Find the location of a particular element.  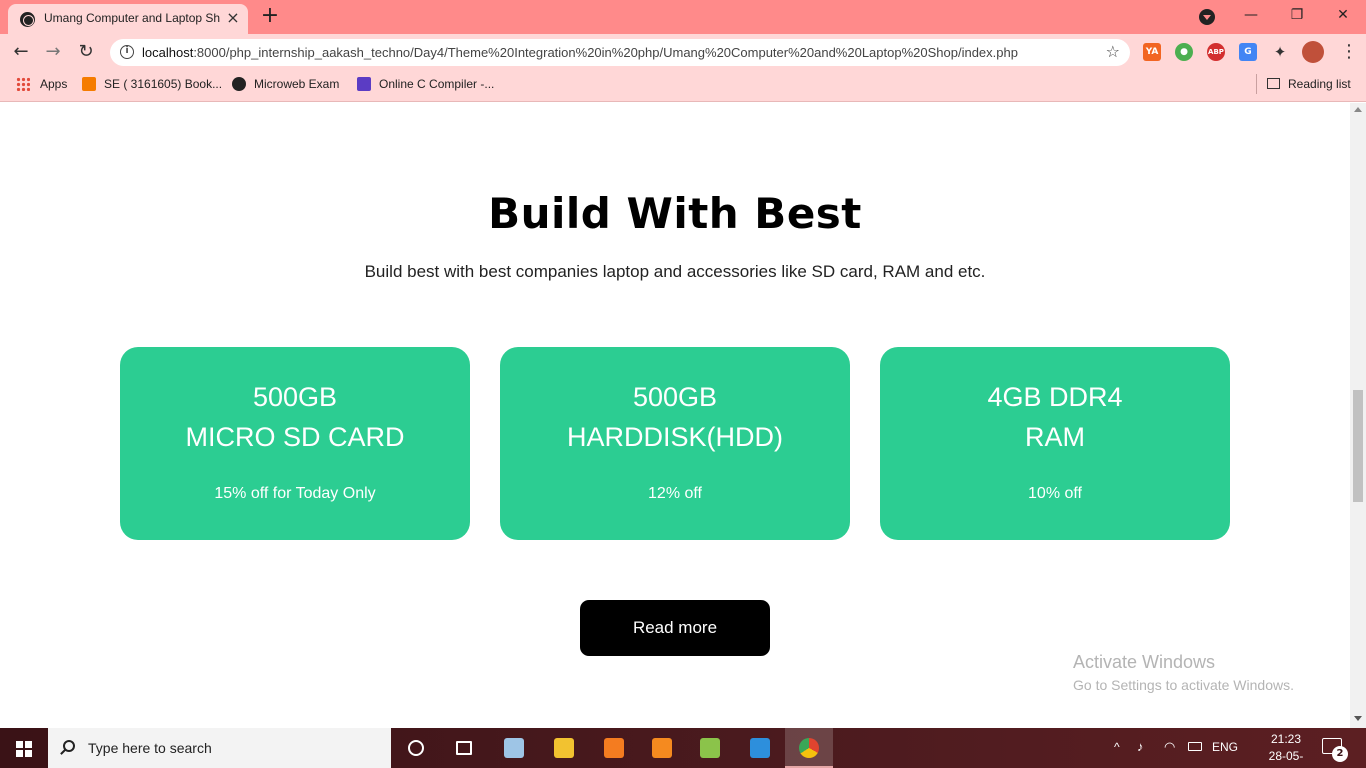

page-scrollbar is located at coordinates (1358, 415).